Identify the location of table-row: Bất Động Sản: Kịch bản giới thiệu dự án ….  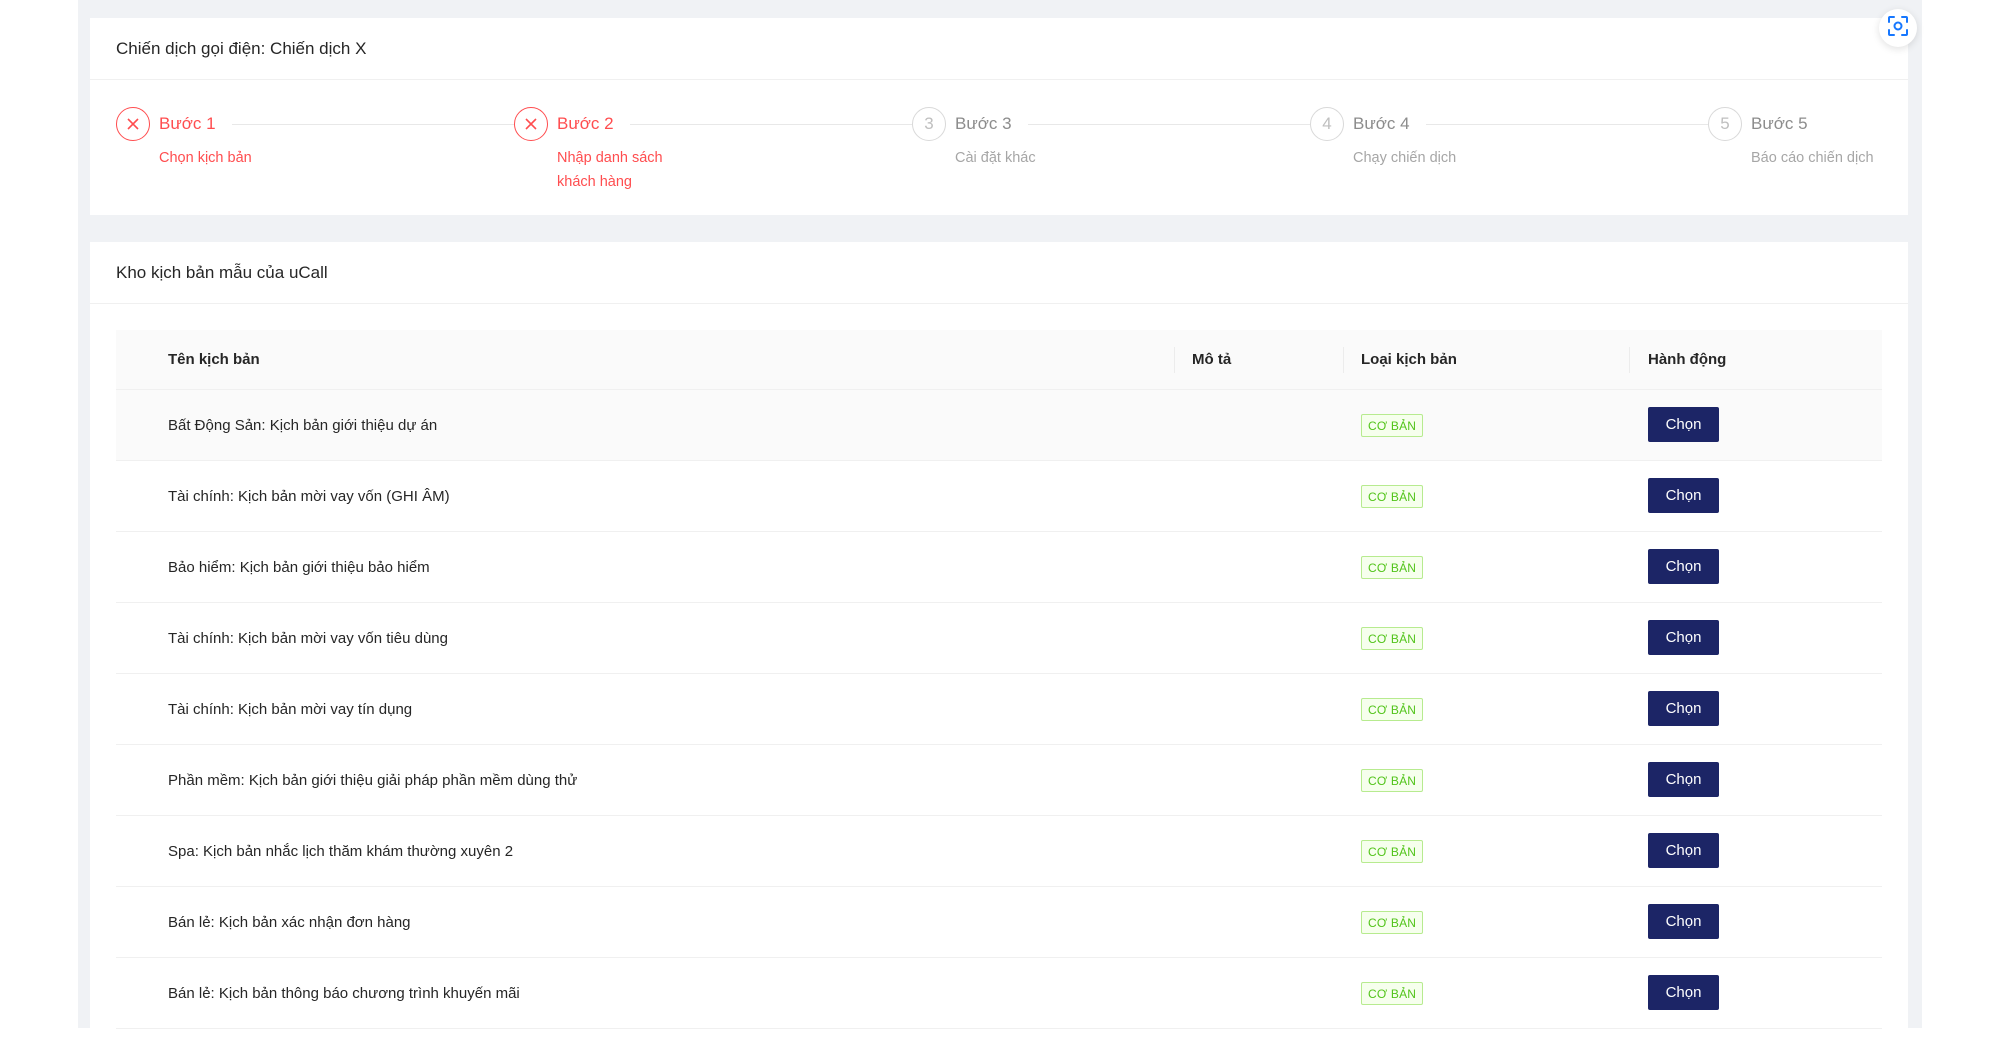
(999, 425).